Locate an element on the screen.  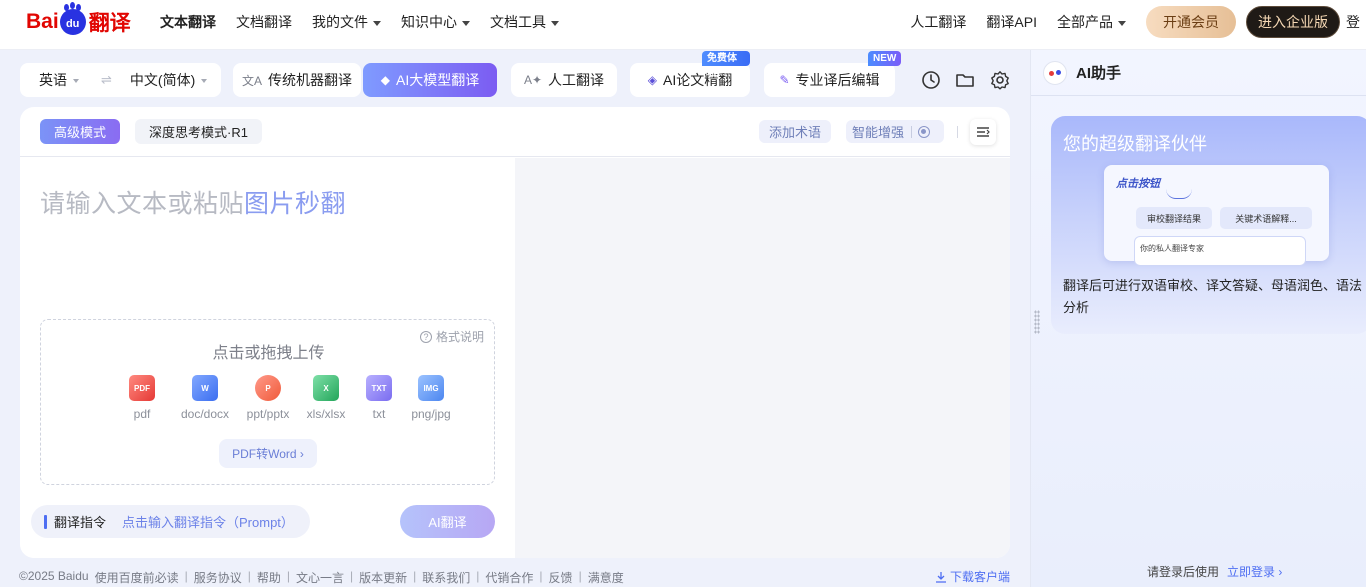
add-terms-button: 添加术语 is located at coordinates (795, 131).